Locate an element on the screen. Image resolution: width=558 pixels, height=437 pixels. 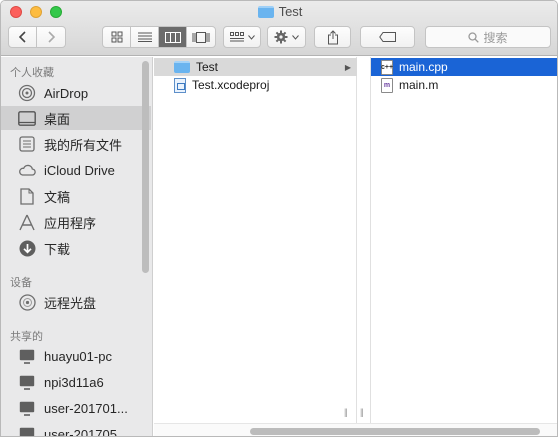
list-item-file: c++ main.cpp is located at coordinates (464, 67).